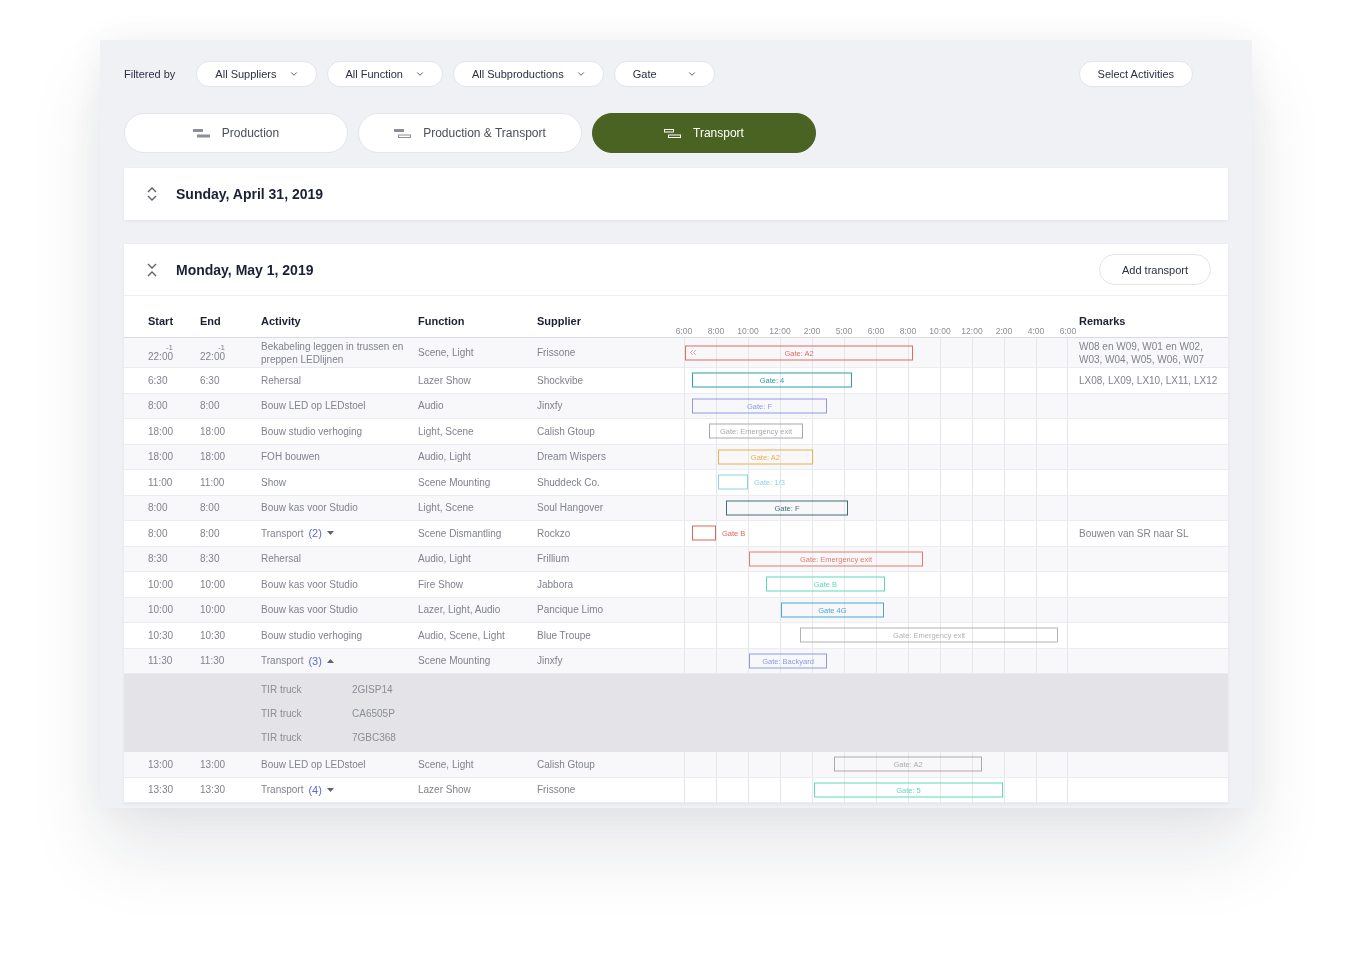 Image resolution: width=1352 pixels, height=968 pixels. I want to click on column-header: End, so click(210, 321).